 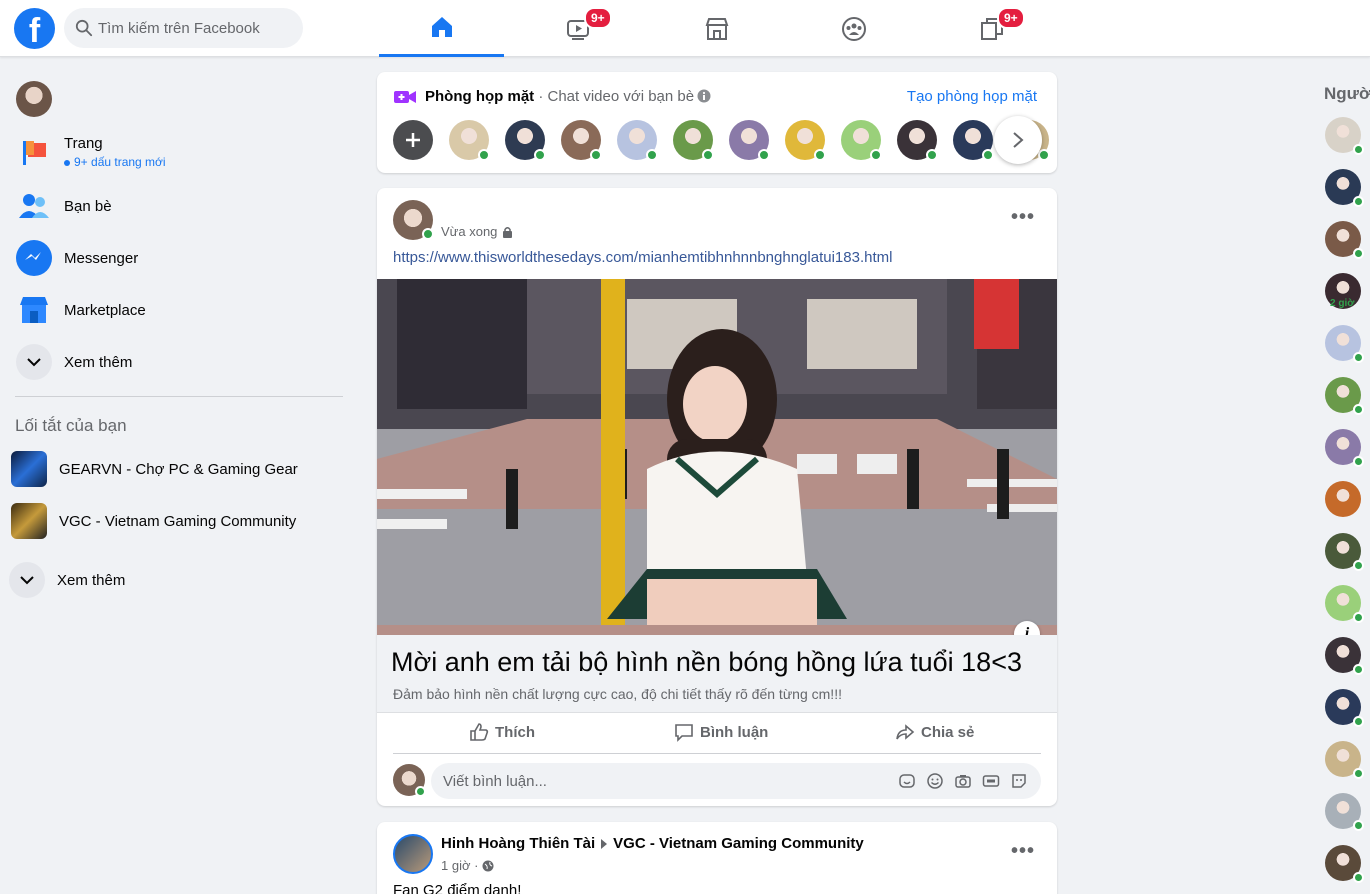 What do you see at coordinates (178, 206) in the screenshot?
I see `sidebar-item-friends: Bạn bè` at bounding box center [178, 206].